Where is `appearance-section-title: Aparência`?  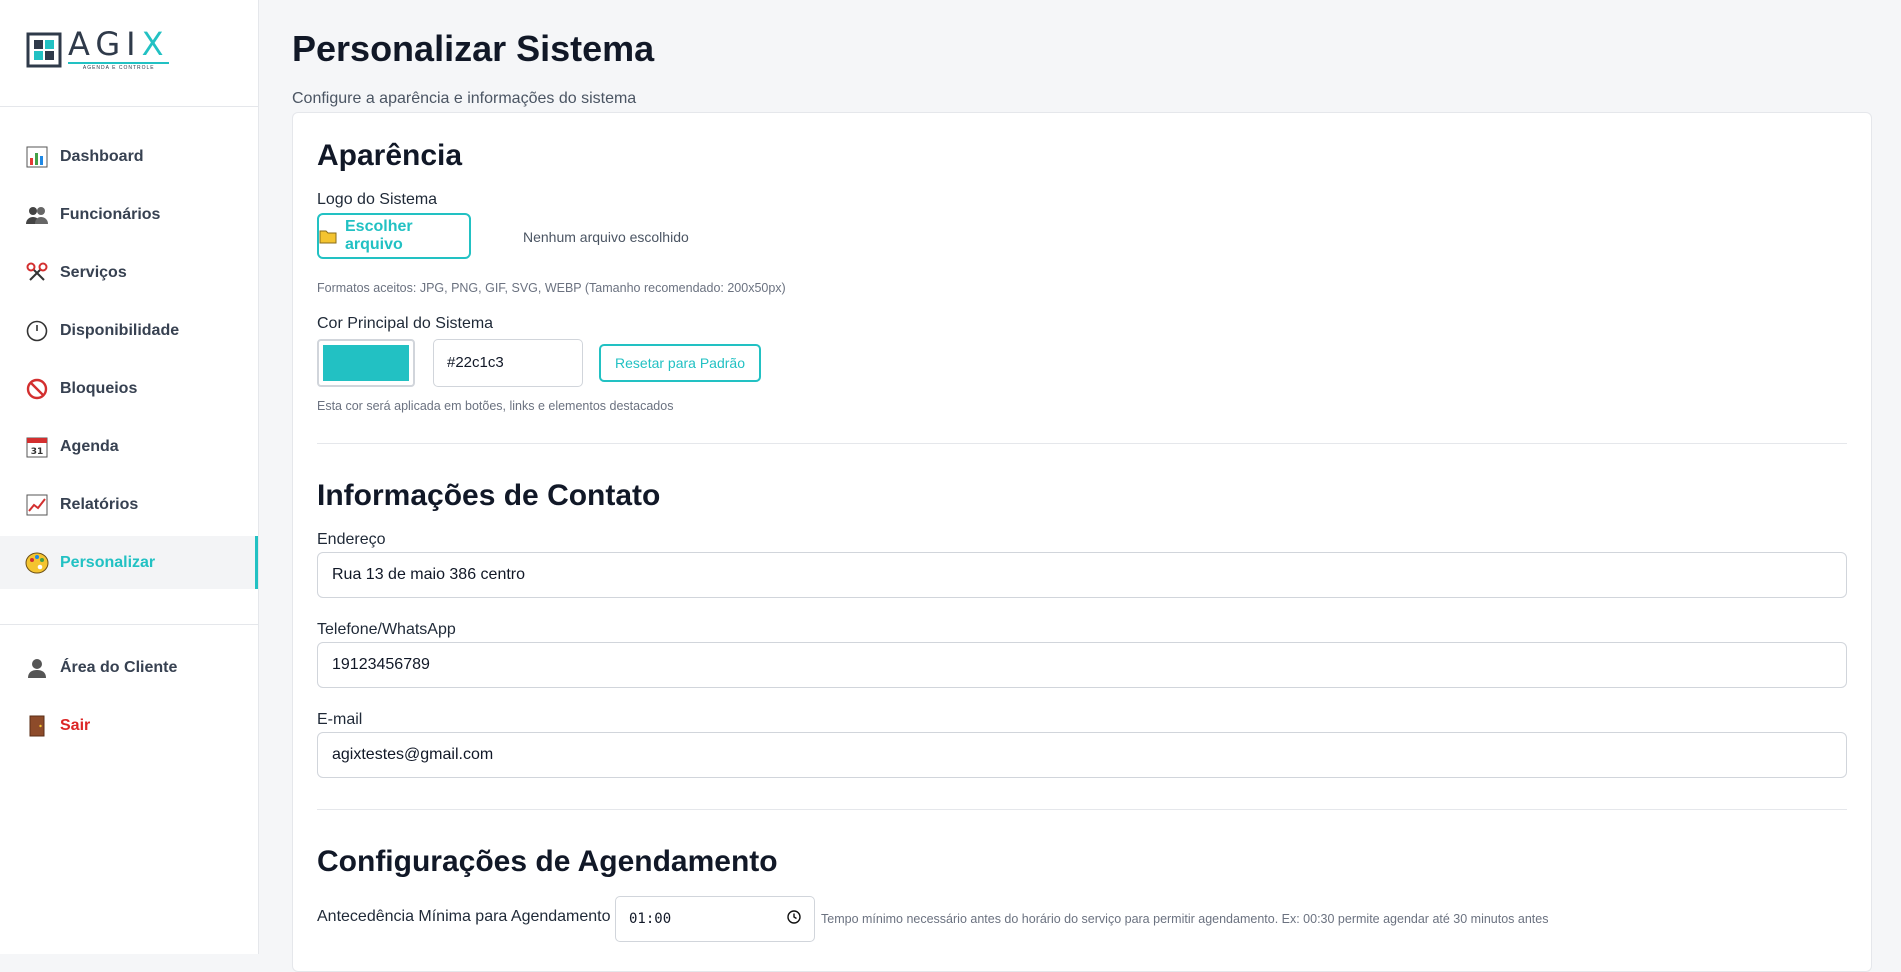
appearance-section-title: Aparência is located at coordinates (390, 155).